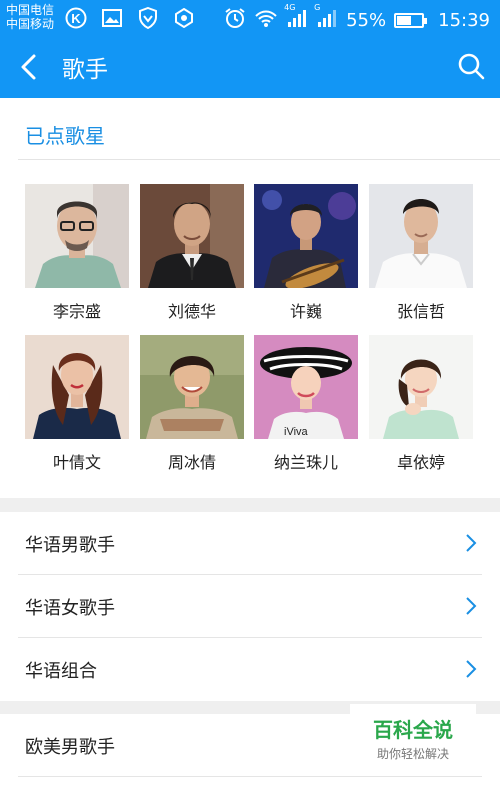 Image resolution: width=500 pixels, height=789 pixels. I want to click on battery-icon, so click(411, 20).